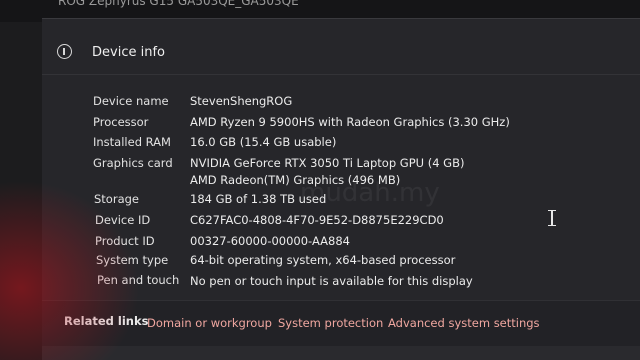 This screenshot has width=640, height=360. What do you see at coordinates (263, 142) in the screenshot?
I see `spec-value-installed-ram: 16.0 GB (15.4 GB usable)` at bounding box center [263, 142].